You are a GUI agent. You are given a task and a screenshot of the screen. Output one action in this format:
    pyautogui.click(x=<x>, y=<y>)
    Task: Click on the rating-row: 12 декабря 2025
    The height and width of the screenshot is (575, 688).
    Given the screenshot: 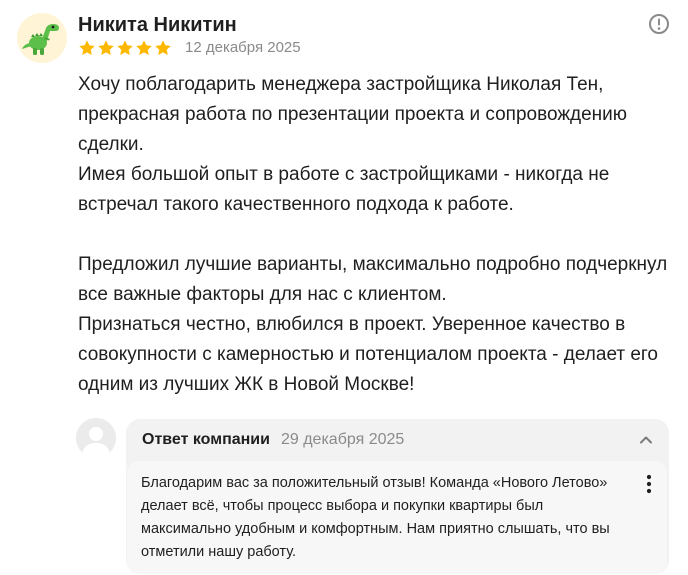 What is the action you would take?
    pyautogui.click(x=189, y=48)
    